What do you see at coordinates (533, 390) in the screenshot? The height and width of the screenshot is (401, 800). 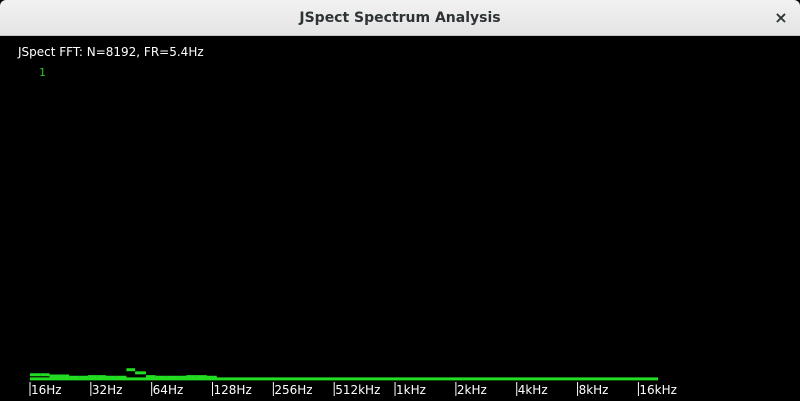 I see `x-tick-label: 4kHz` at bounding box center [533, 390].